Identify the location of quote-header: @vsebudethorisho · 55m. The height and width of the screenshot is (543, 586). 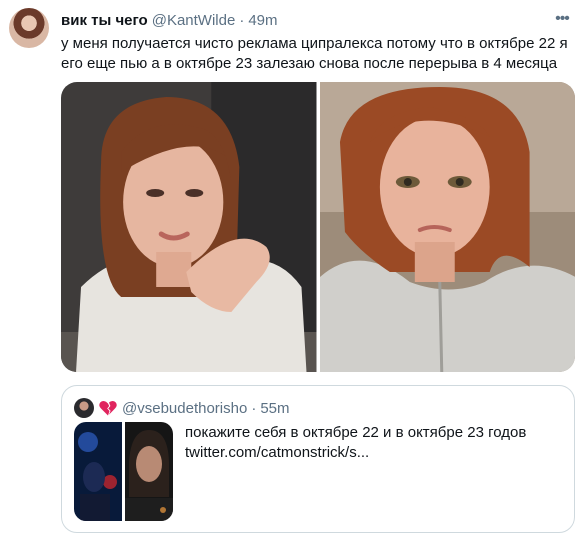
(182, 408).